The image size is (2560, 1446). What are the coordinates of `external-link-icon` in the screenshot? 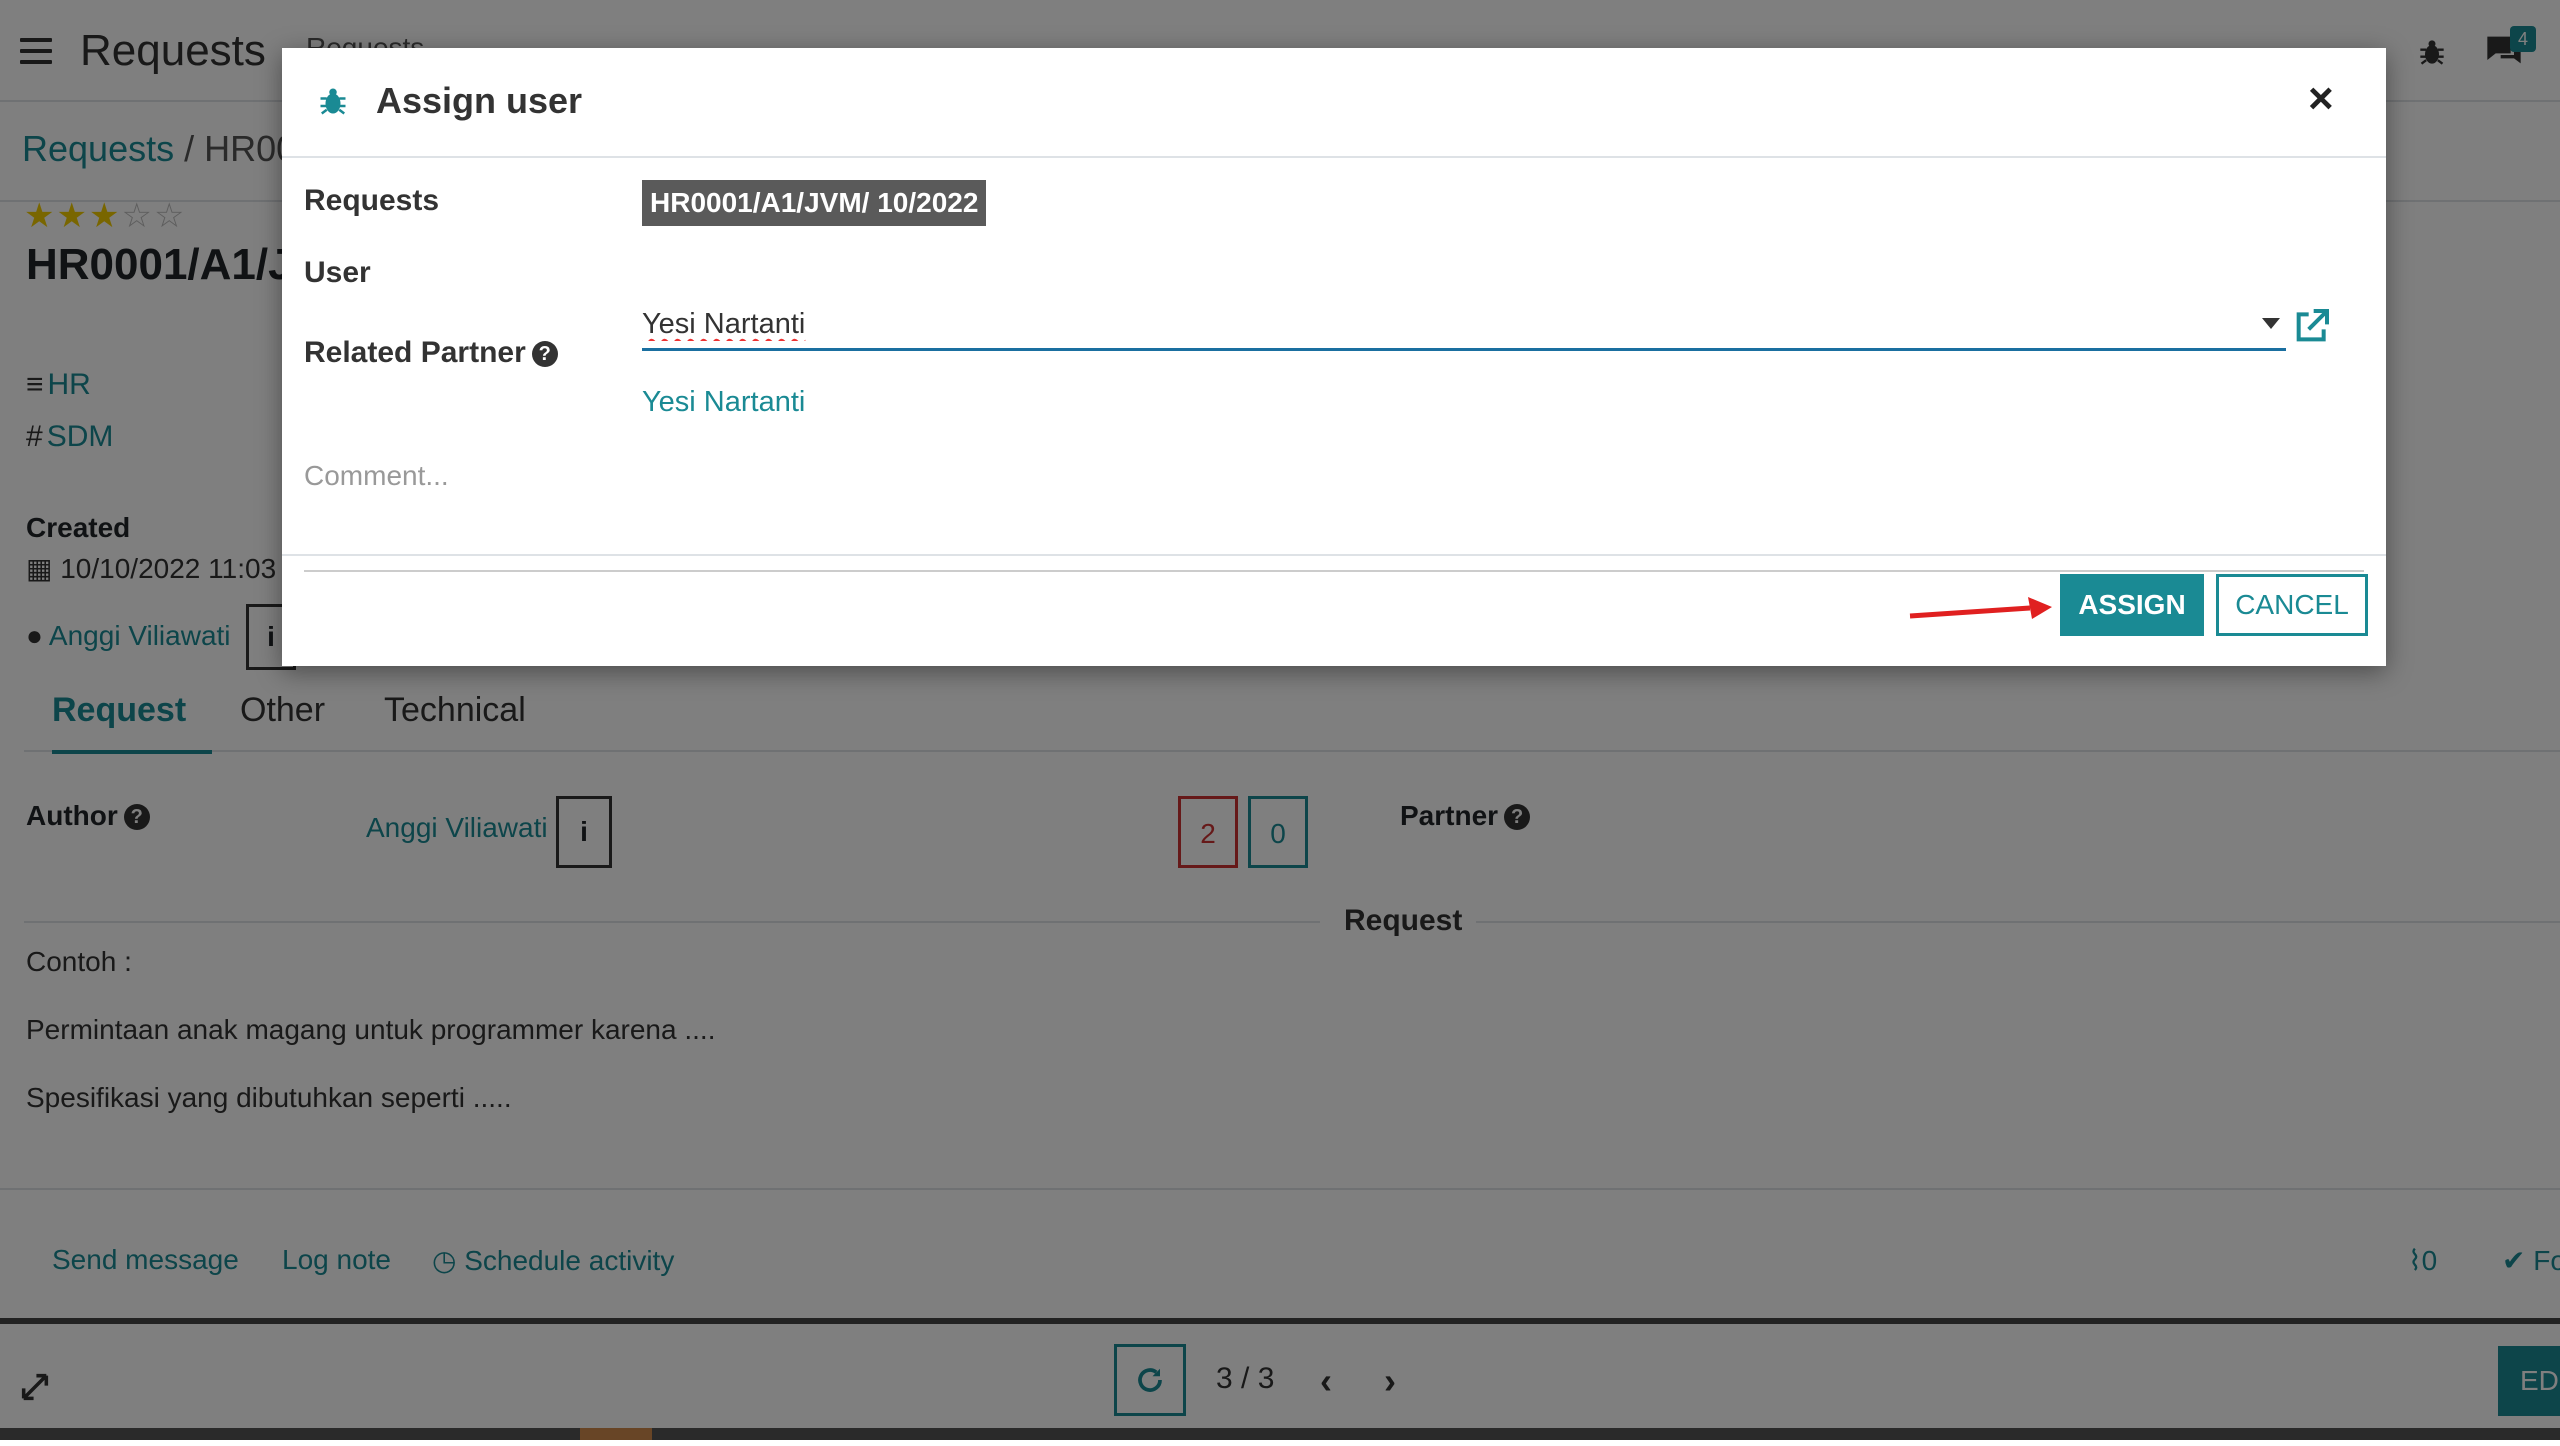 It's located at (2312, 326).